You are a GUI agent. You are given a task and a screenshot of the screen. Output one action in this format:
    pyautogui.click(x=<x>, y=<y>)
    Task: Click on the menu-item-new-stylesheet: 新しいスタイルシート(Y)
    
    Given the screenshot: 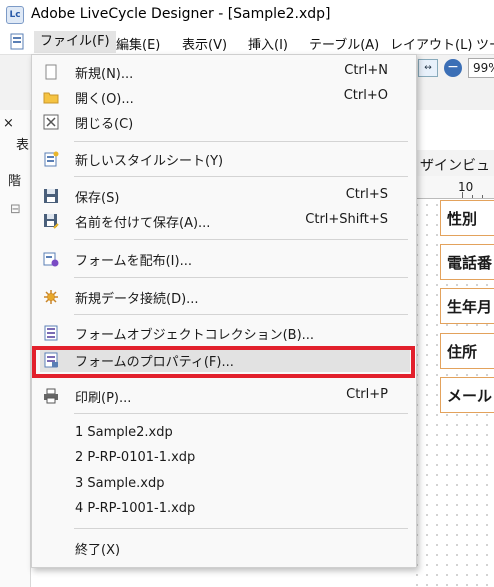 What is the action you would take?
    pyautogui.click(x=224, y=159)
    